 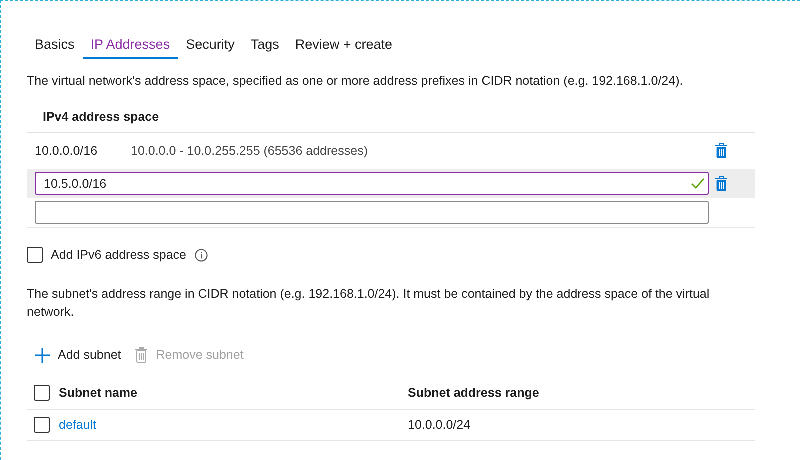 I want to click on tab: Review + create, so click(x=344, y=45).